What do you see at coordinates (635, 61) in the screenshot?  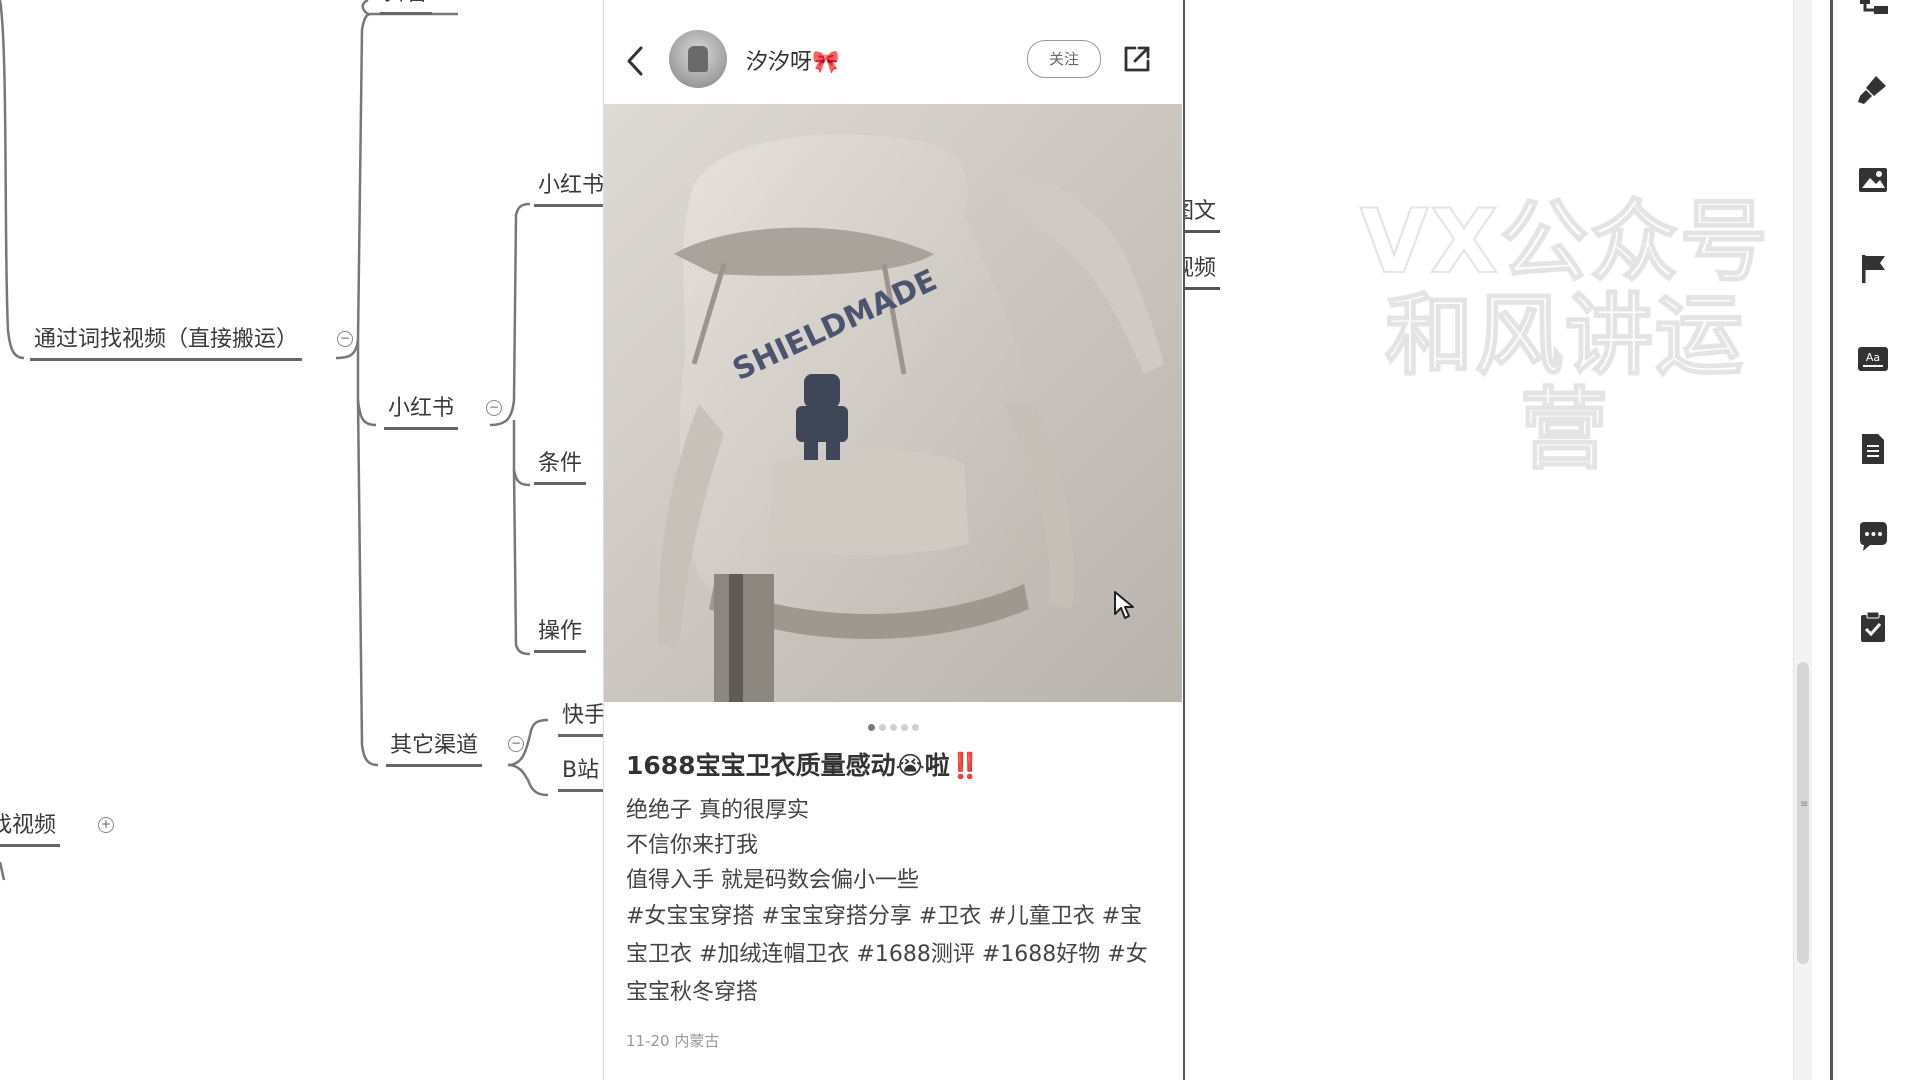 I see `back-arrow-icon` at bounding box center [635, 61].